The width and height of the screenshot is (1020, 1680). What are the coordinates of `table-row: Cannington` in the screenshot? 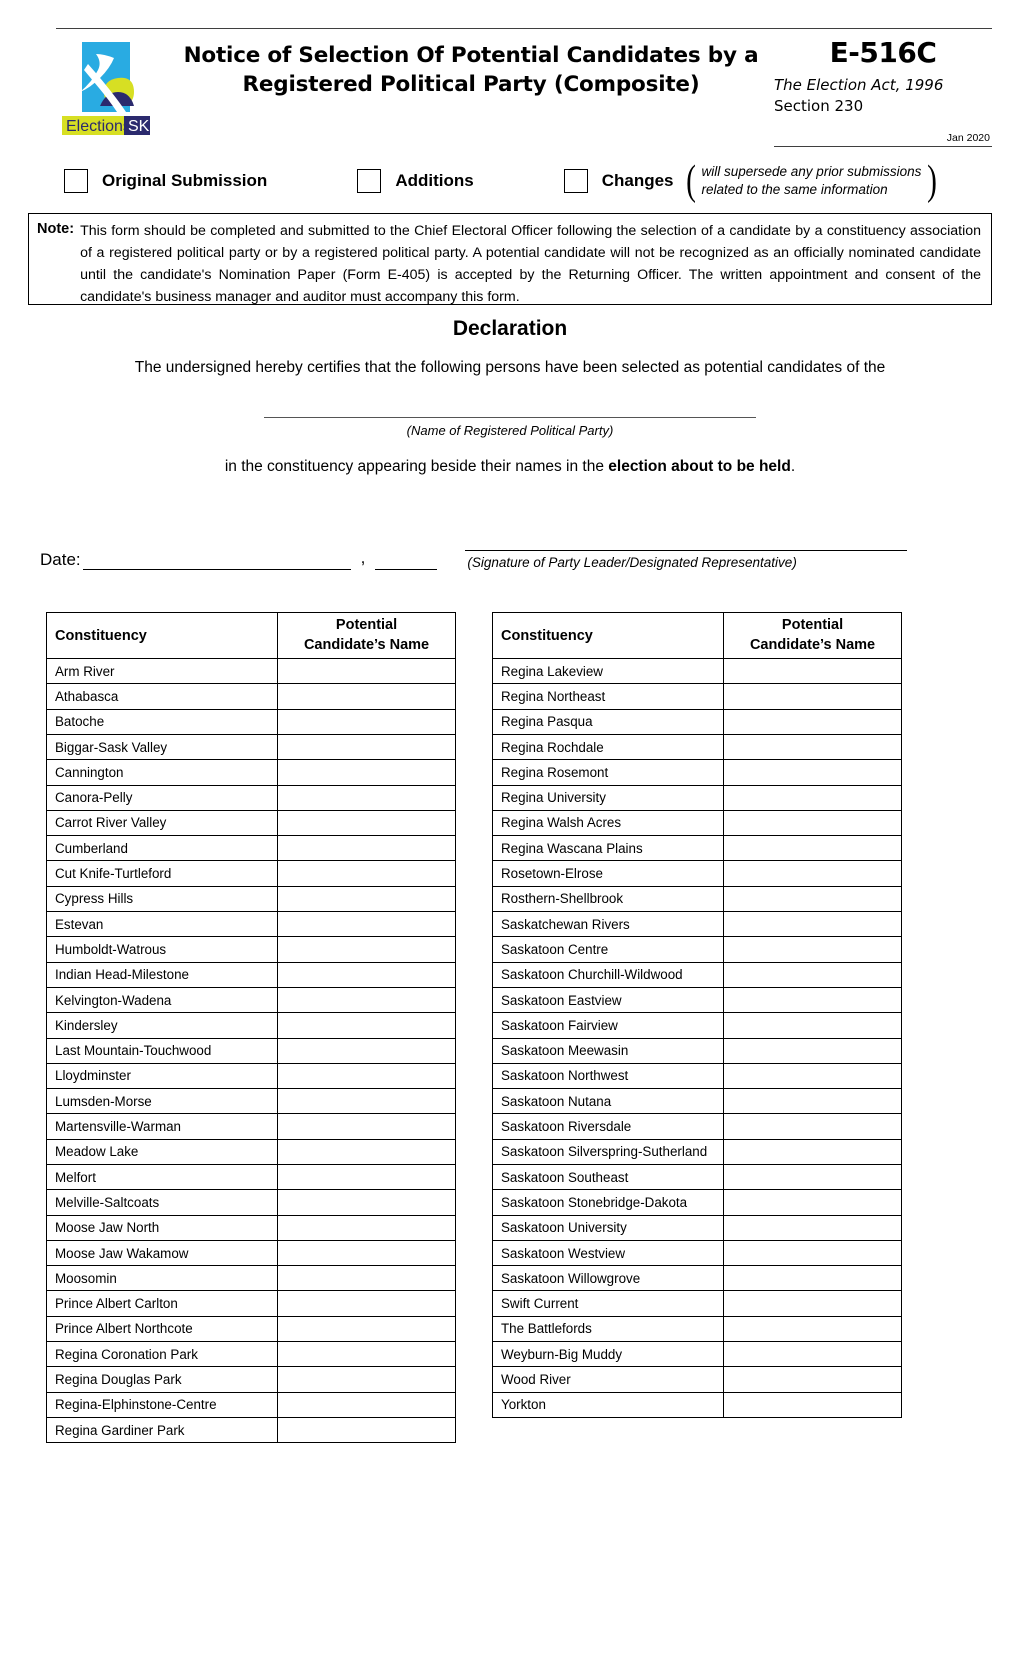 It's located at (250, 772).